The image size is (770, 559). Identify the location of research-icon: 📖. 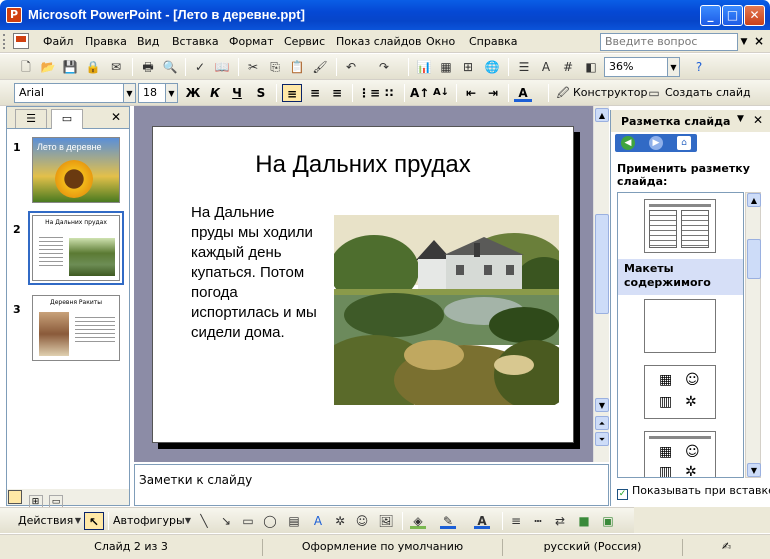
(222, 67).